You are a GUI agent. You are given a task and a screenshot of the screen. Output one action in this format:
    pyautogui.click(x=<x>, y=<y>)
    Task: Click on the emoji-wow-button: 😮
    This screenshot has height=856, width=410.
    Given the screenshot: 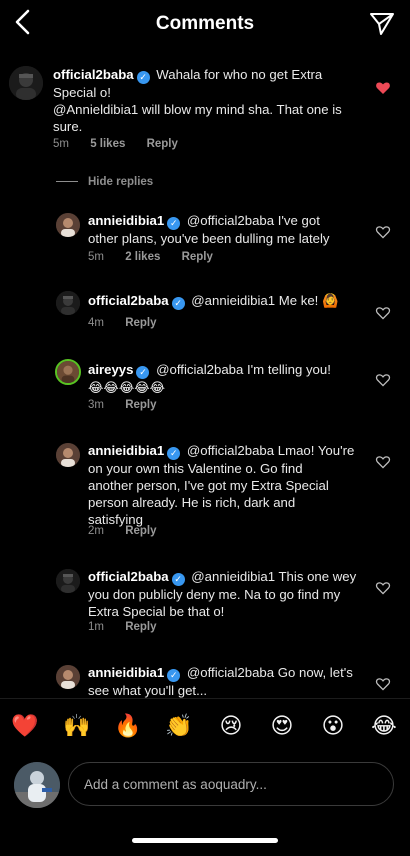 What is the action you would take?
    pyautogui.click(x=333, y=726)
    